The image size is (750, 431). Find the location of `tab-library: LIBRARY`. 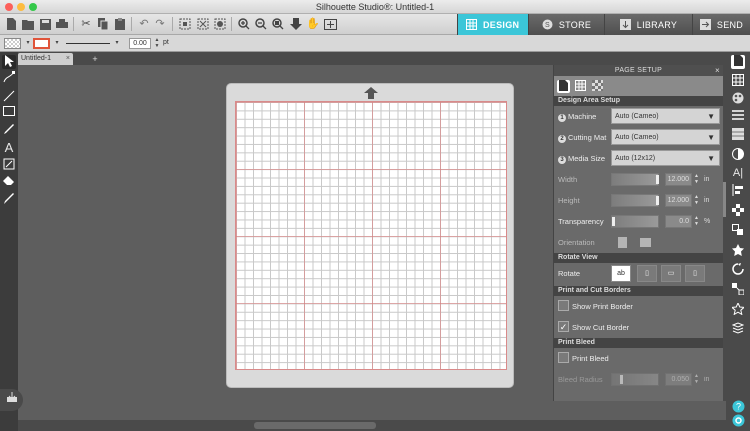

tab-library: LIBRARY is located at coordinates (648, 24).